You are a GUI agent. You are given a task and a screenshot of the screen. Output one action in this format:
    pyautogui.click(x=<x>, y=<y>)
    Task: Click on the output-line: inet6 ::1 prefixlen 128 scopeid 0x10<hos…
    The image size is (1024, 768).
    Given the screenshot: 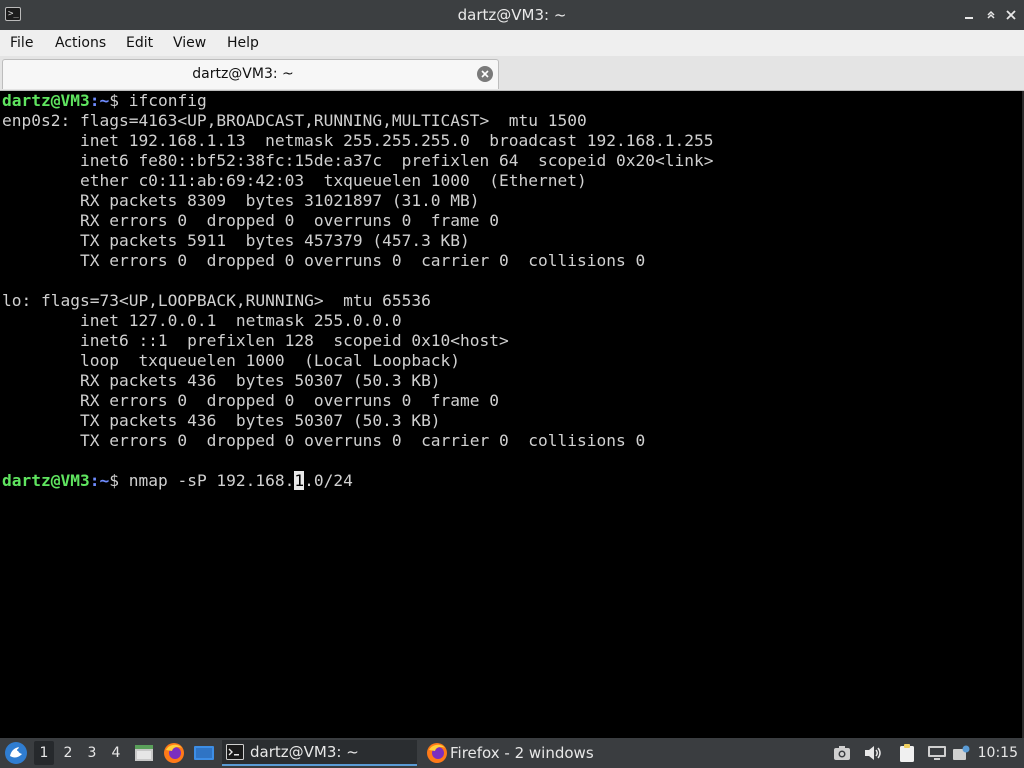 What is the action you would take?
    pyautogui.click(x=255, y=340)
    